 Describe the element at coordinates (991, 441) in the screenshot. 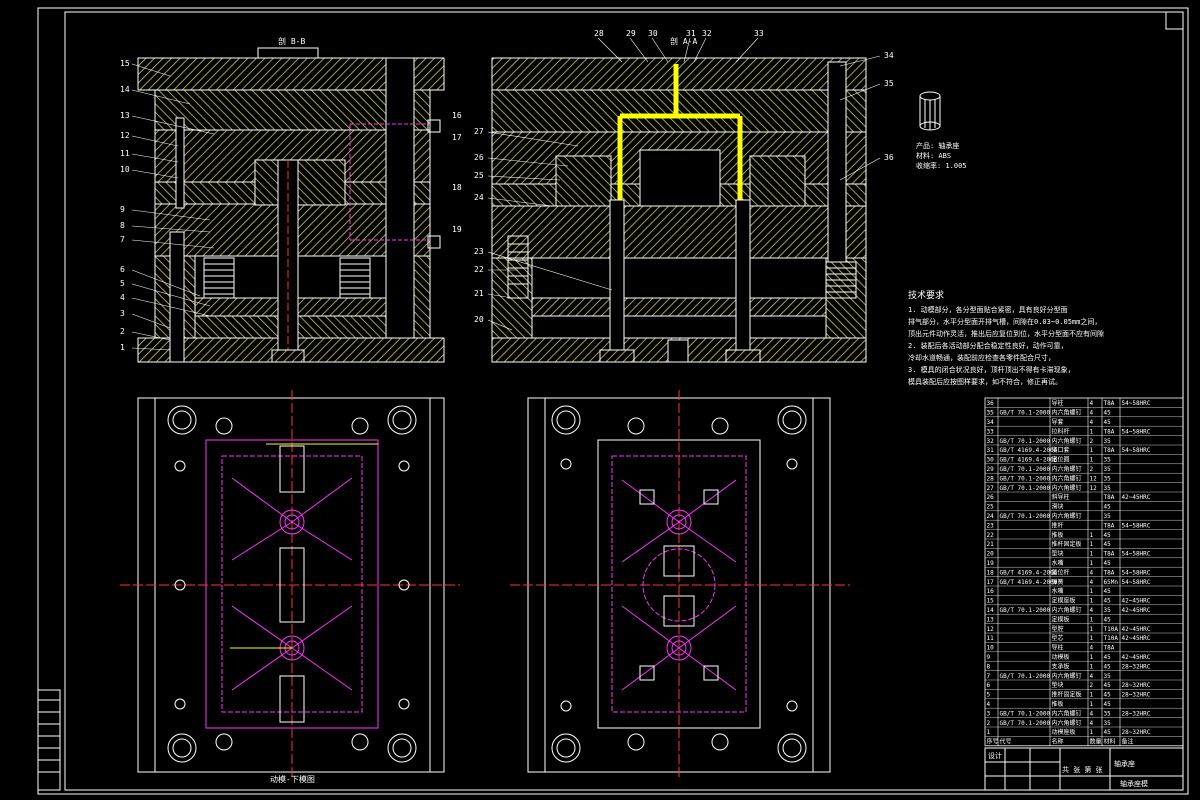

I see `bom-cell-no: 32` at that location.